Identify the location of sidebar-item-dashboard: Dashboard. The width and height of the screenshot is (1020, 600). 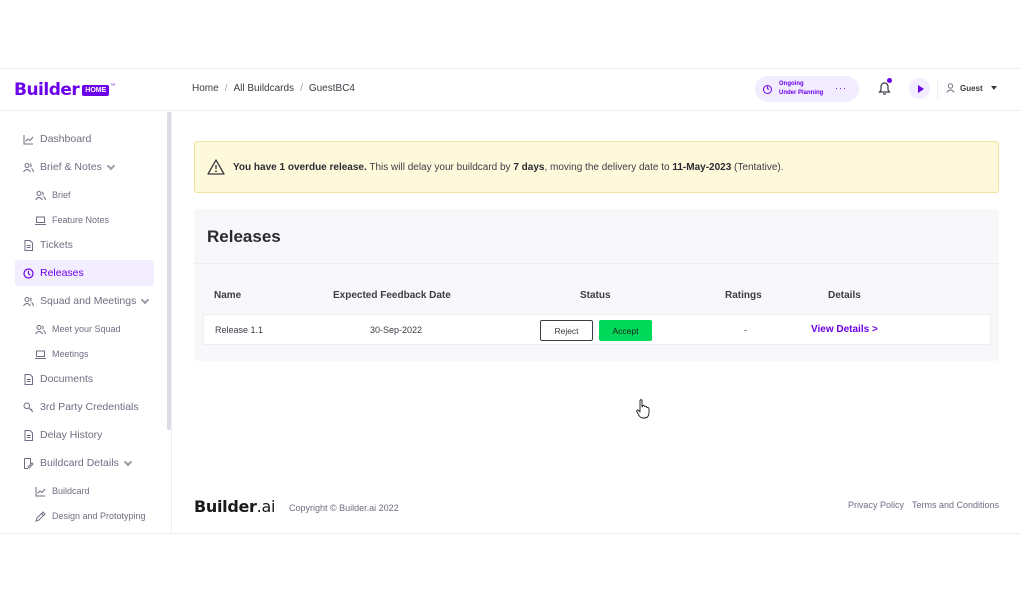
(84, 139).